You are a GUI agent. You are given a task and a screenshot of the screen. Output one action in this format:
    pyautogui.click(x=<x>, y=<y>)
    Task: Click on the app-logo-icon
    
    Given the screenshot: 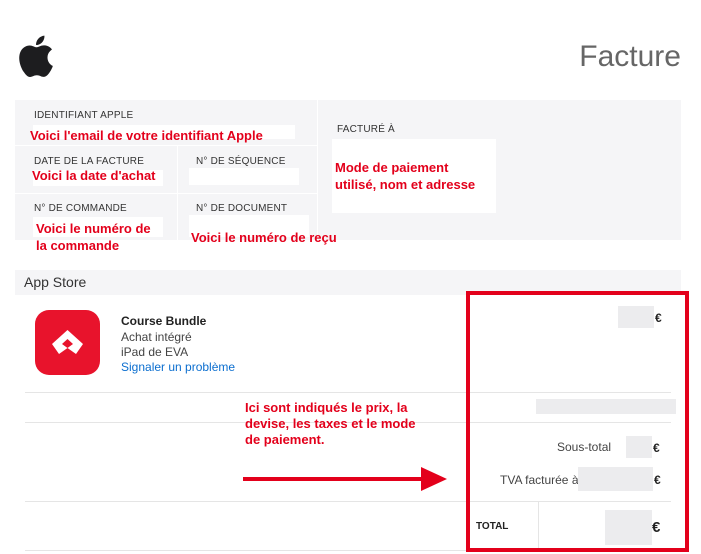 What is the action you would take?
    pyautogui.click(x=67, y=342)
    